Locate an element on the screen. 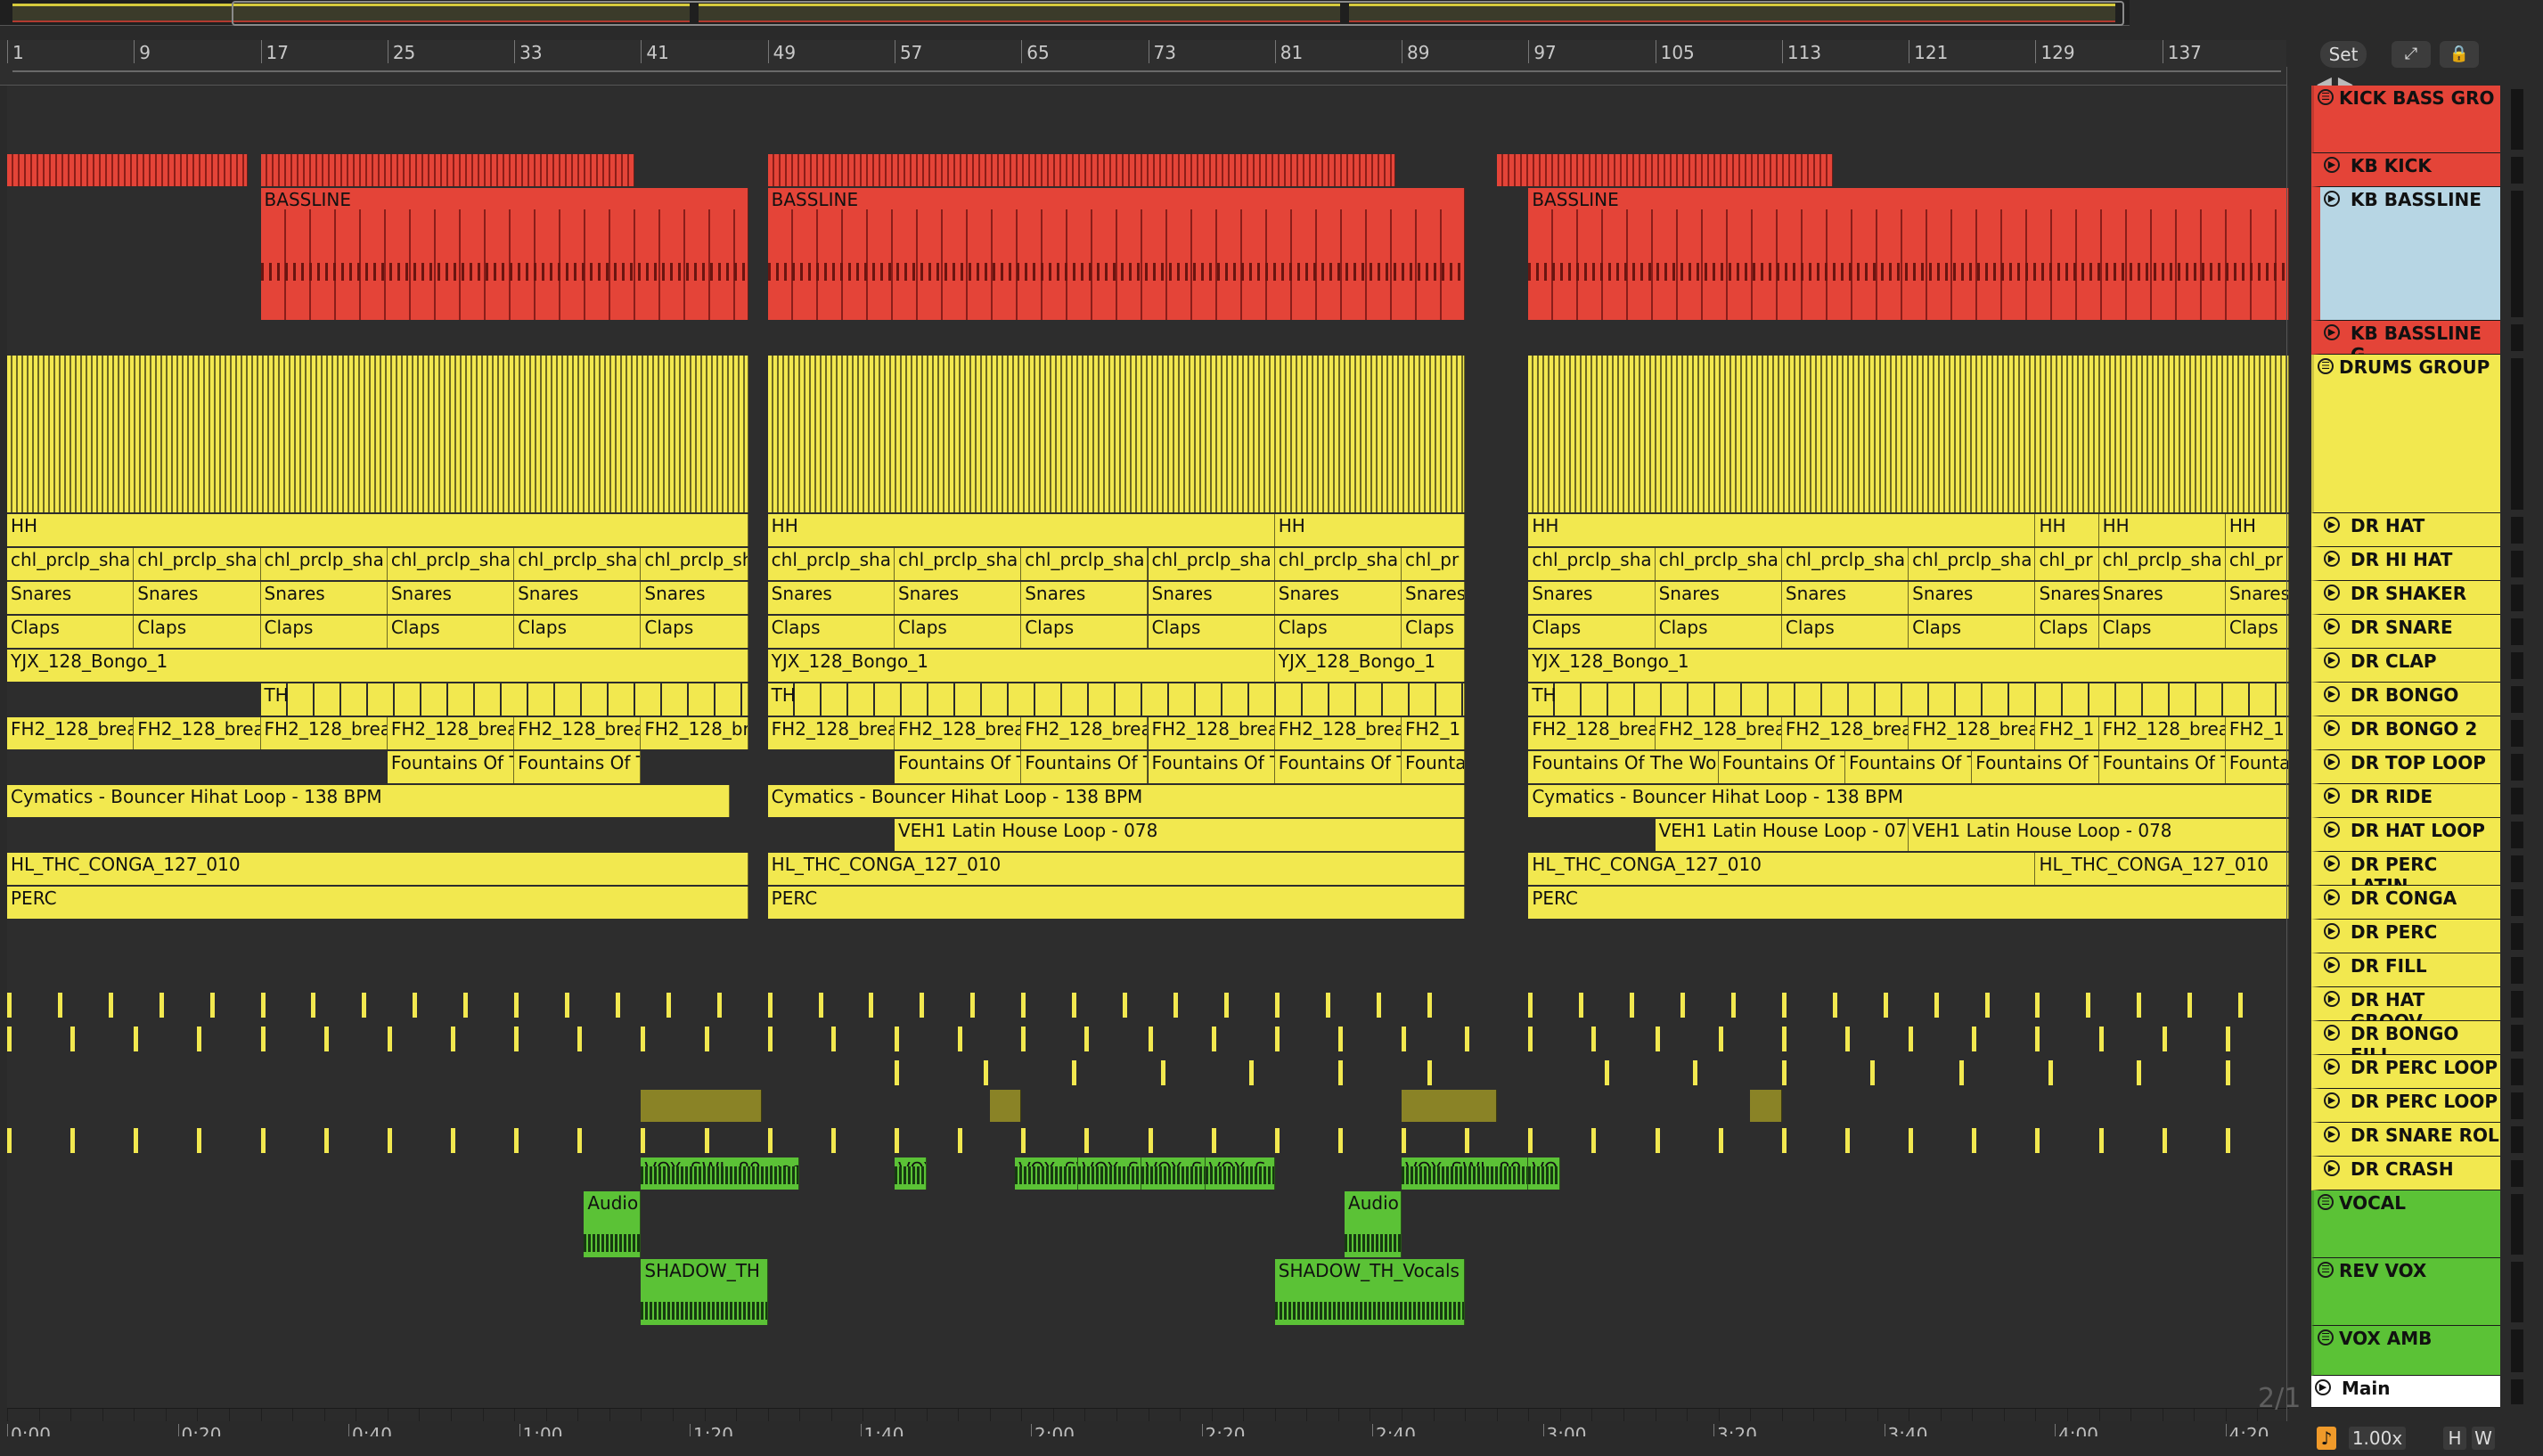 The width and height of the screenshot is (2543, 1456). clip: Audio is located at coordinates (613, 1224).